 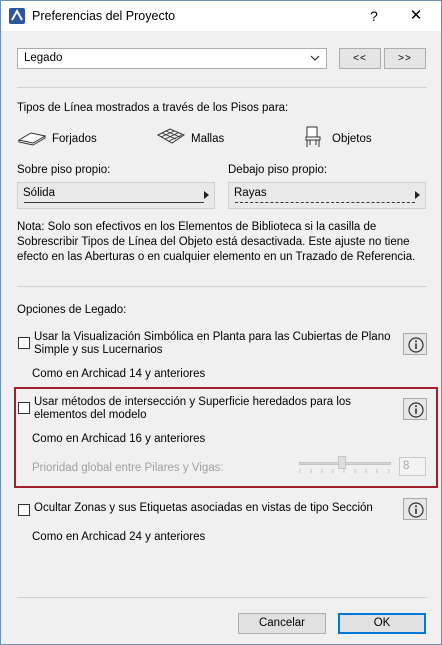 I want to click on roof-symbolic-display-subtext: Como en Archicad 14 y anteriores, so click(x=119, y=374).